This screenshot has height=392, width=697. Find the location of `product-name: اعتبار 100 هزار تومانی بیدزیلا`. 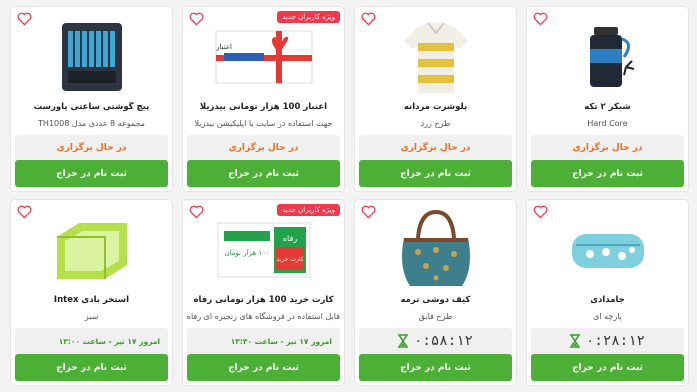

product-name: اعتبار 100 هزار تومانی بیدزیلا is located at coordinates (263, 107).